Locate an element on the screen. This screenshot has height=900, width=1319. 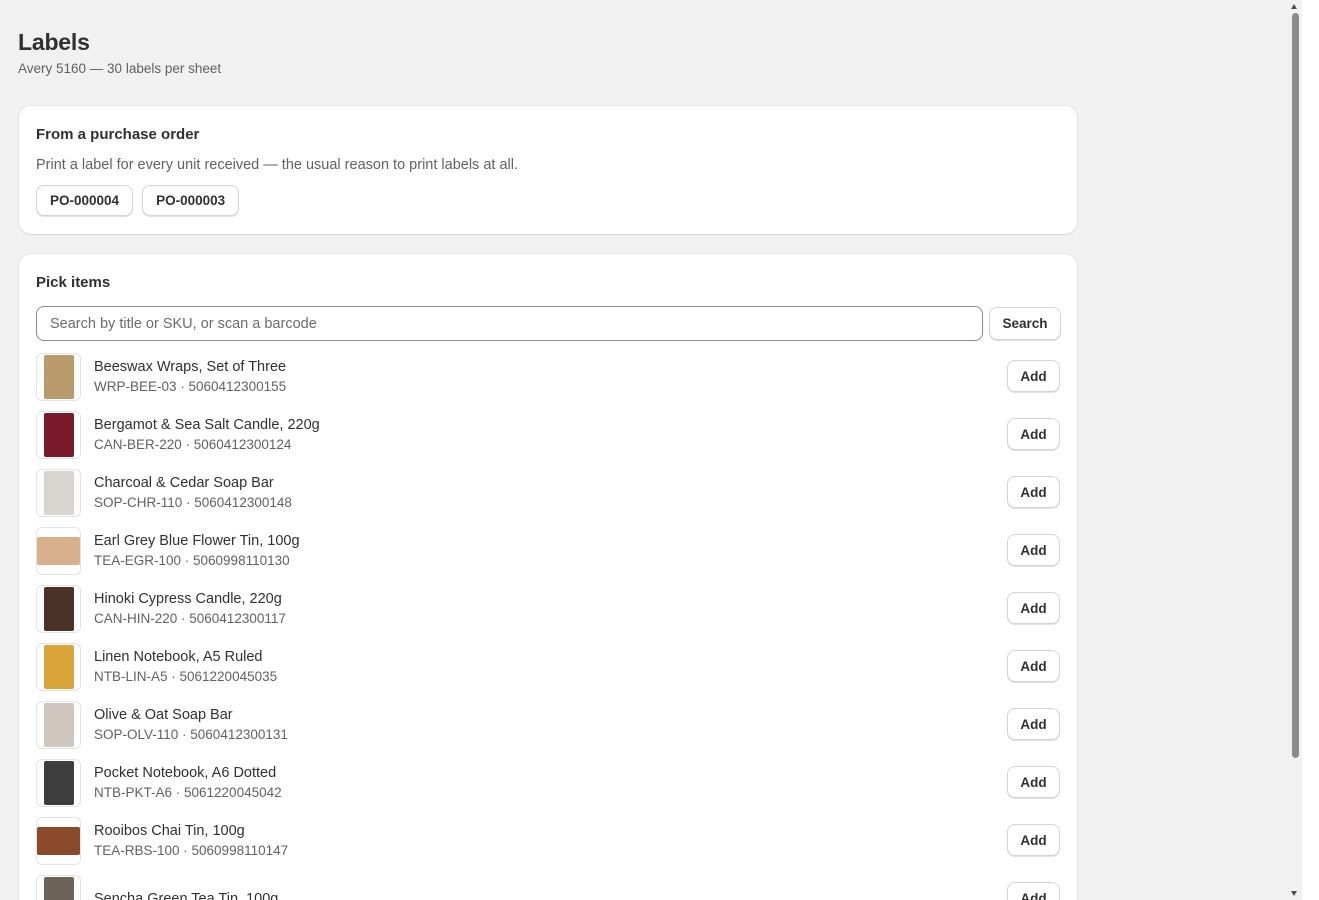
item-title: Bergamot & Sea Salt Candle, 220g is located at coordinates (207, 425).